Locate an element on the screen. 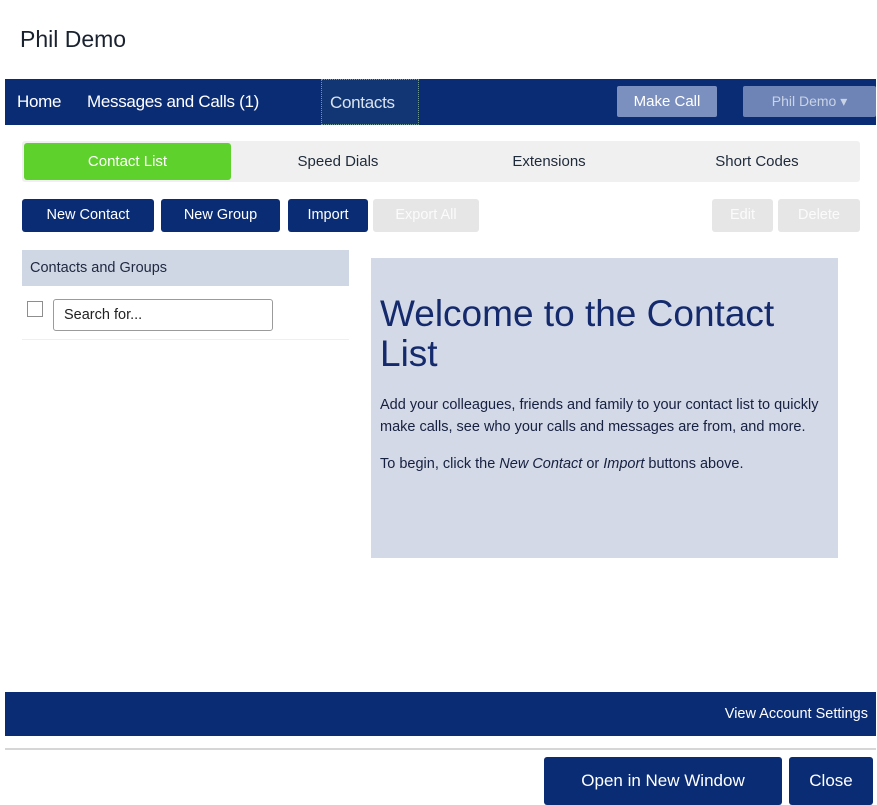 The image size is (877, 805). new-group-button: New Group is located at coordinates (220, 215).